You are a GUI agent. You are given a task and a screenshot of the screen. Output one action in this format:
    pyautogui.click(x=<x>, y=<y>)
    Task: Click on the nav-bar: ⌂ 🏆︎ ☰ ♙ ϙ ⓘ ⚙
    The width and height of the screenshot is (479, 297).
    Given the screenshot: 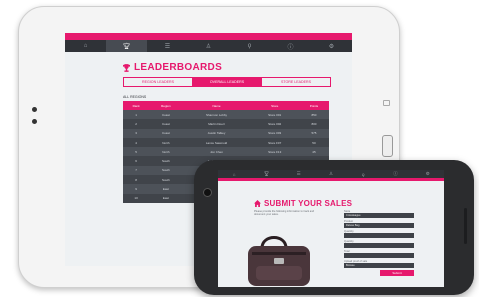 What is the action you would take?
    pyautogui.click(x=208, y=46)
    